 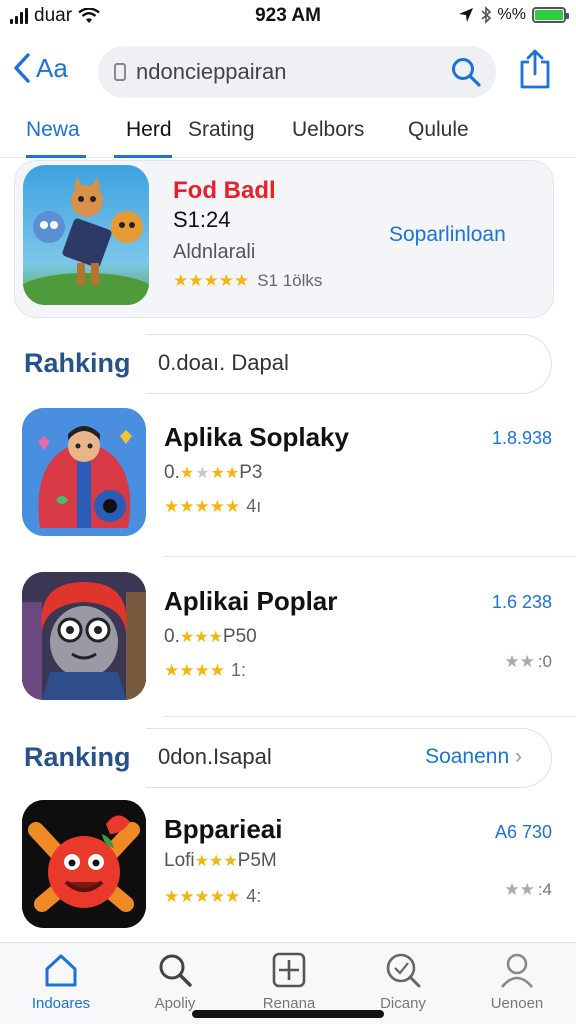 What do you see at coordinates (517, 1003) in the screenshot?
I see `tab-bar-label: Uenoen` at bounding box center [517, 1003].